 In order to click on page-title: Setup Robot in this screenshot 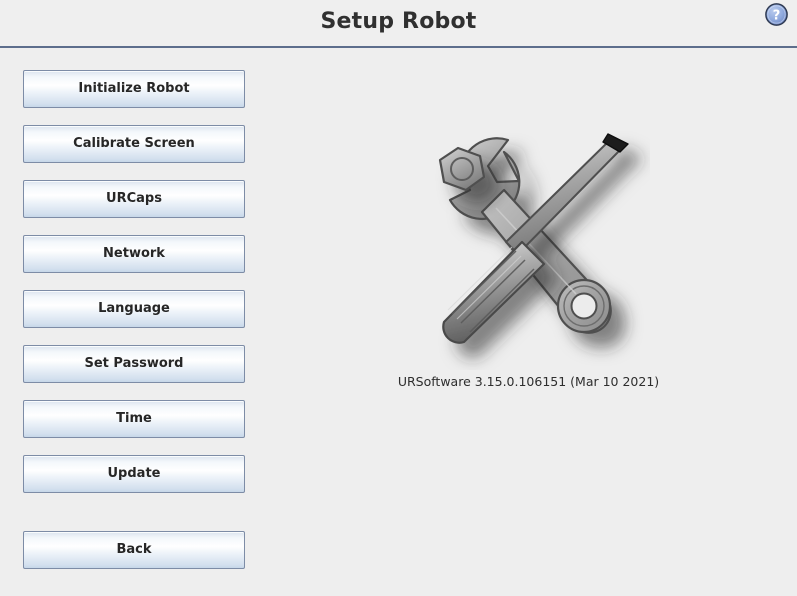, I will do `click(398, 21)`.